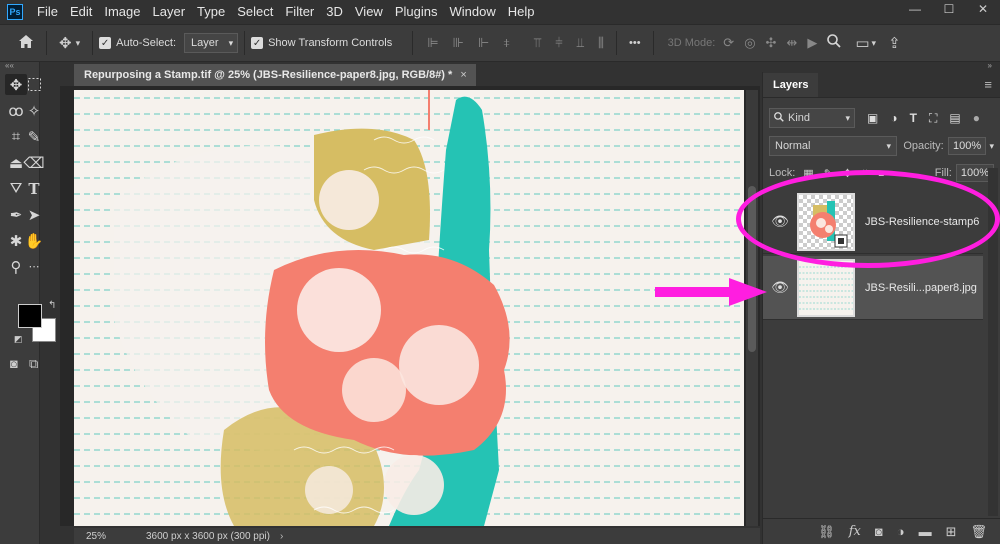  Describe the element at coordinates (921, 288) in the screenshot. I see `layer-name: JBS-Resili...paper8.jpg` at that location.